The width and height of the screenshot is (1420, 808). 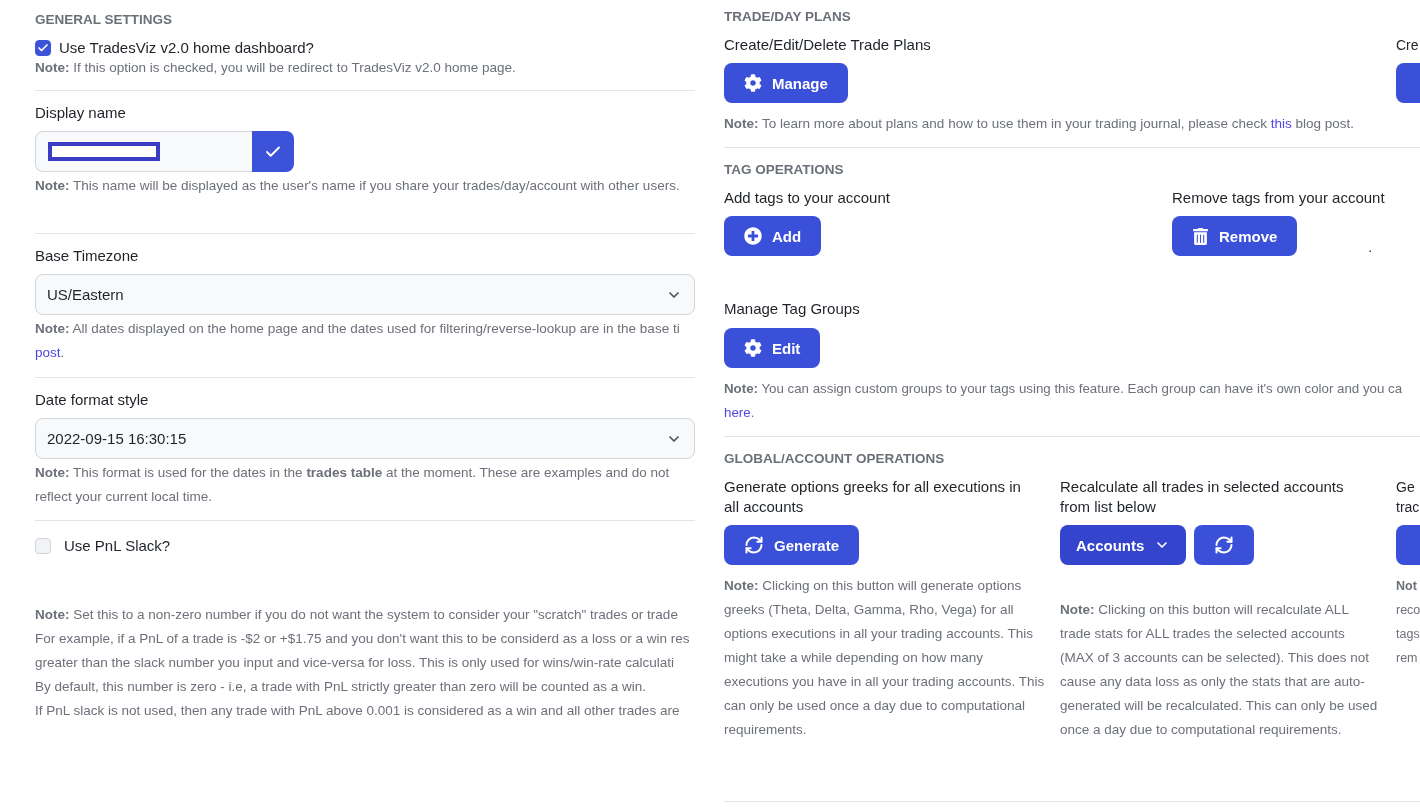 What do you see at coordinates (1039, 124) in the screenshot?
I see `note-text: Note: To learn more about plans and how to use them in your trading journal, please check this blog post.` at bounding box center [1039, 124].